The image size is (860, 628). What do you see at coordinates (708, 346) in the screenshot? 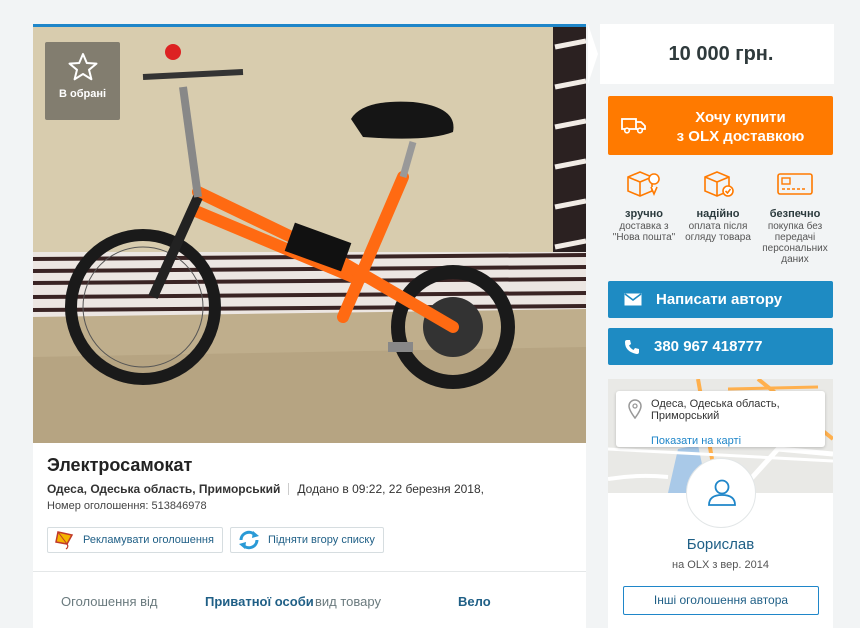
I see `phone-number: 380 967 418777` at bounding box center [708, 346].